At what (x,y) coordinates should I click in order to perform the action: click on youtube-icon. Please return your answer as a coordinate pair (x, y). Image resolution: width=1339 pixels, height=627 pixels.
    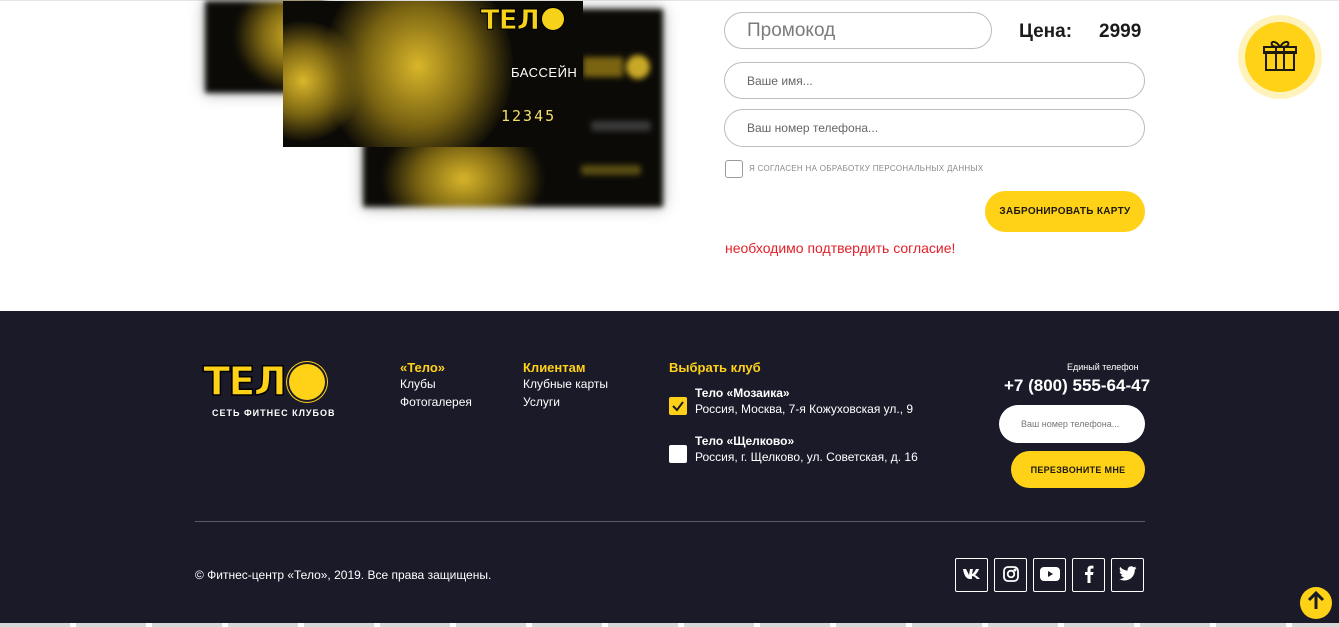
    Looking at the image, I should click on (1049, 575).